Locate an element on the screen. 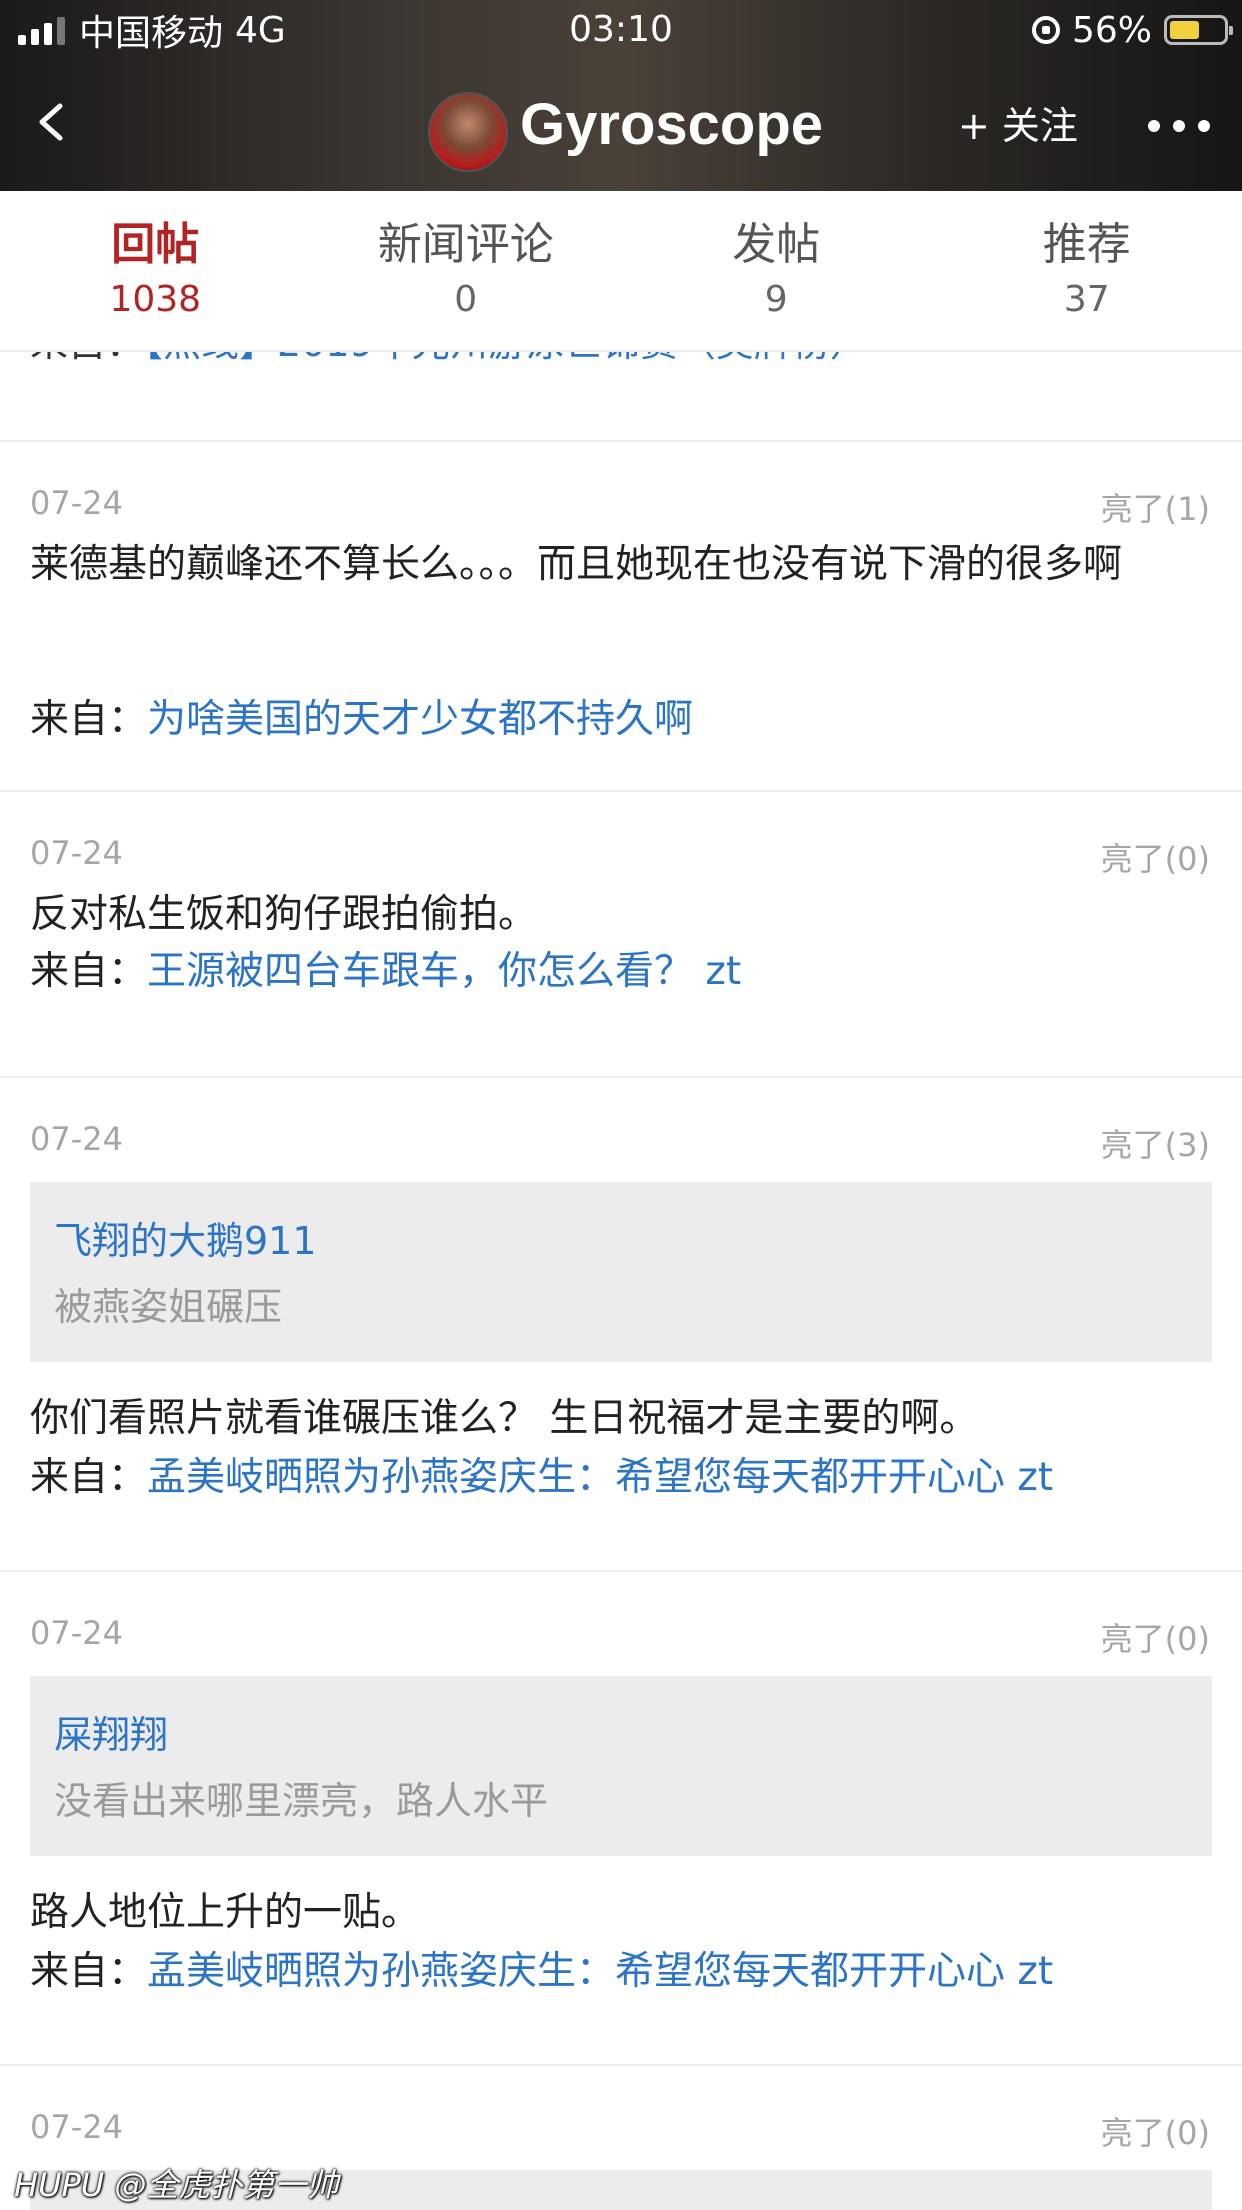 The image size is (1242, 2210). header: 中国移动 4G 03:10 56% Gyroscope + 关注 is located at coordinates (621, 95).